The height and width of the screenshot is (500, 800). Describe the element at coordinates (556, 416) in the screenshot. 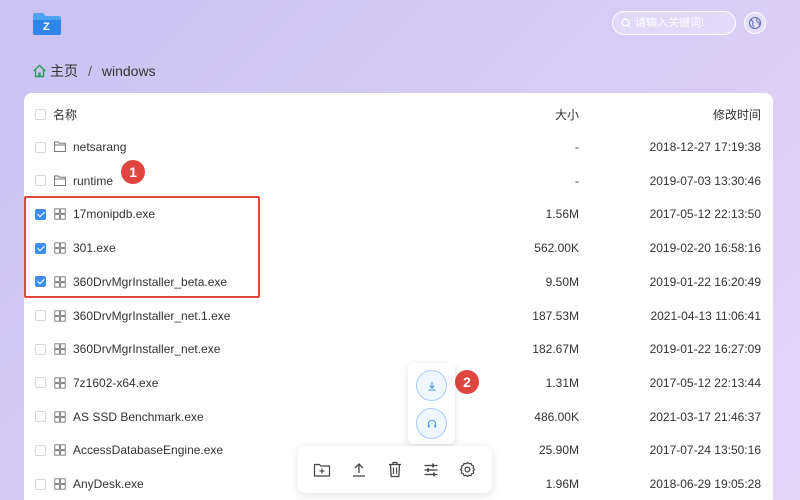

I see `file-size: 486.00K` at that location.